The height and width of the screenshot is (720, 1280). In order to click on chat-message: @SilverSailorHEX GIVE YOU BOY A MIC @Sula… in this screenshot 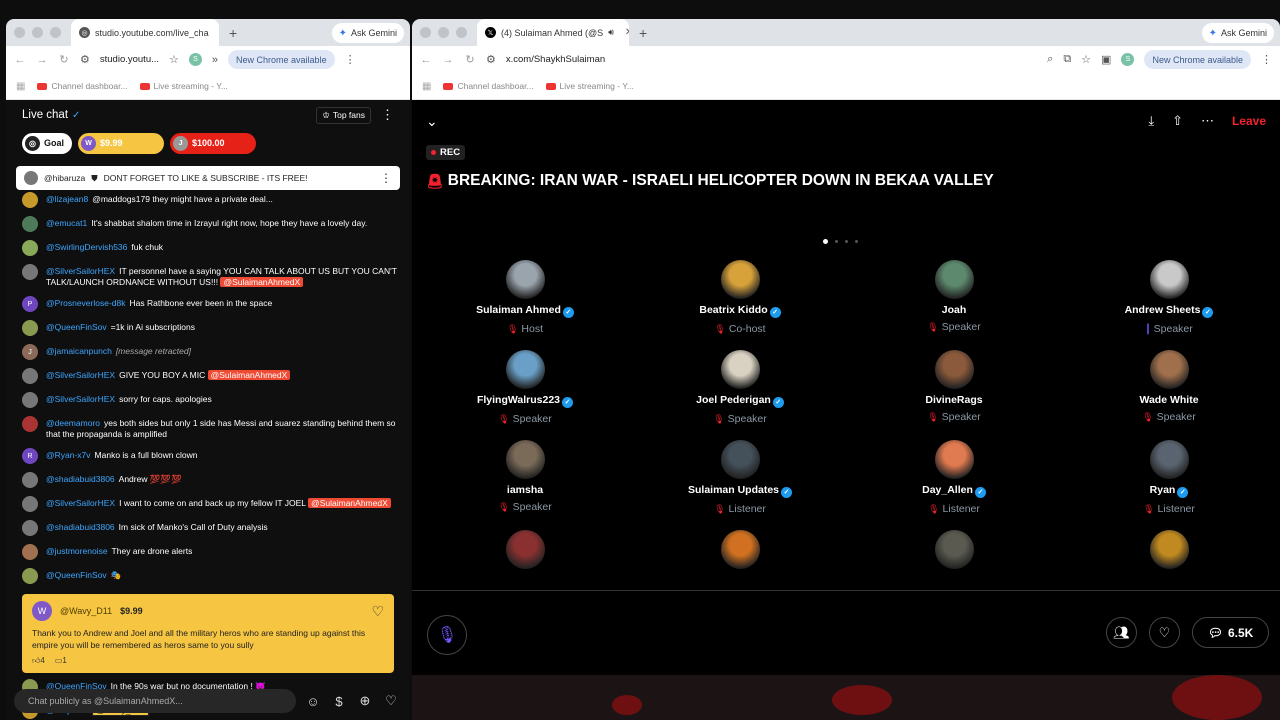, I will do `click(210, 376)`.